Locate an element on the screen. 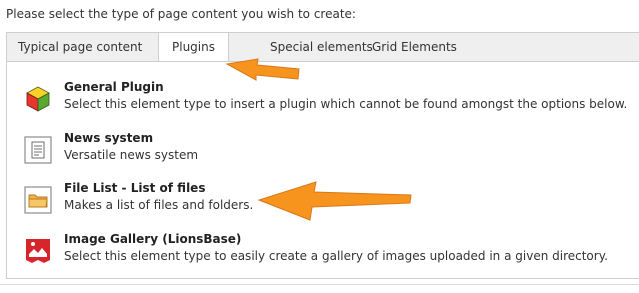 The height and width of the screenshot is (293, 639). cube-icon is located at coordinates (38, 99).